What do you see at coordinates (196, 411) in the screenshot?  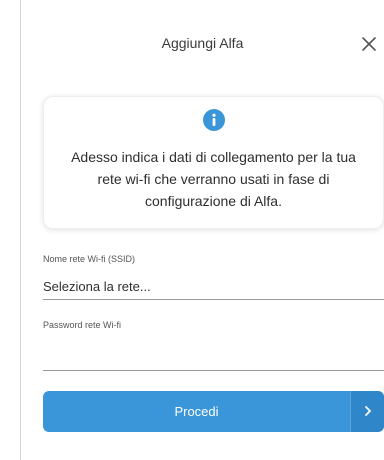 I see `proceed-label: Procedi` at bounding box center [196, 411].